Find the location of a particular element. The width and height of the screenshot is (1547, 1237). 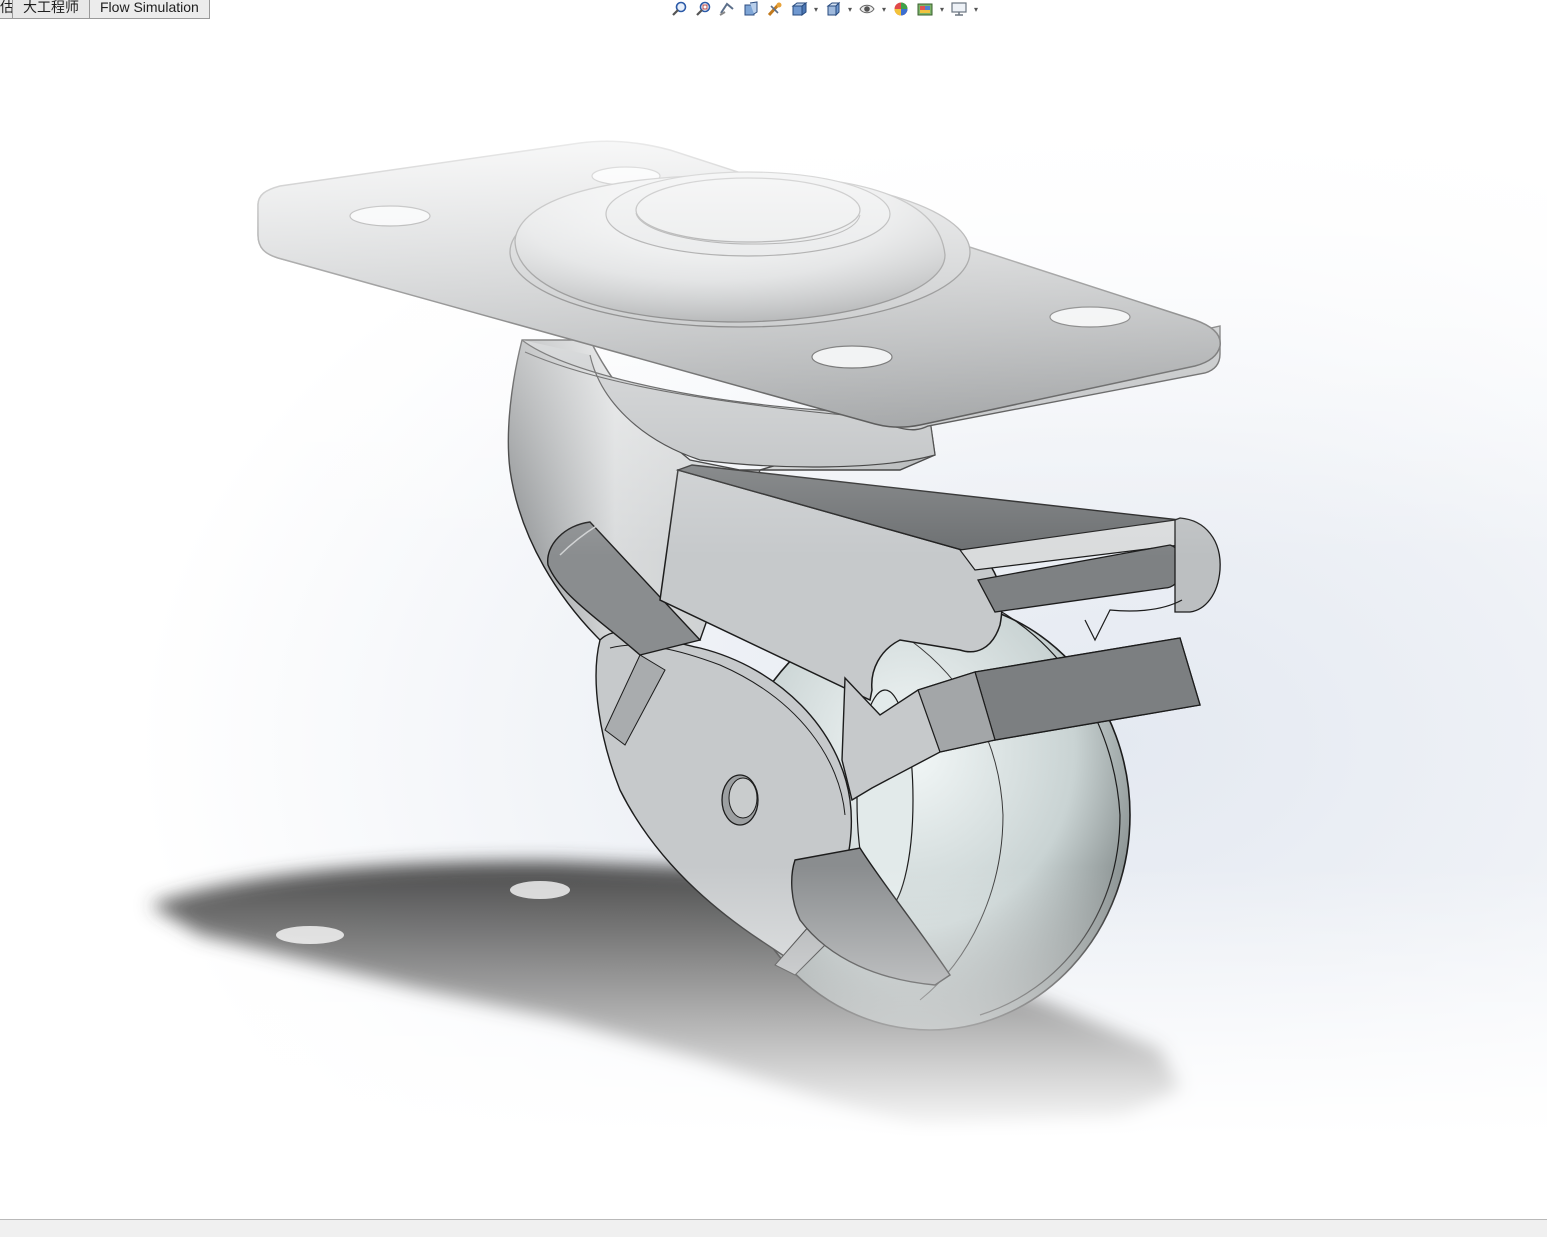

display-style-dropdown-icon: ▾ is located at coordinates (850, 9).